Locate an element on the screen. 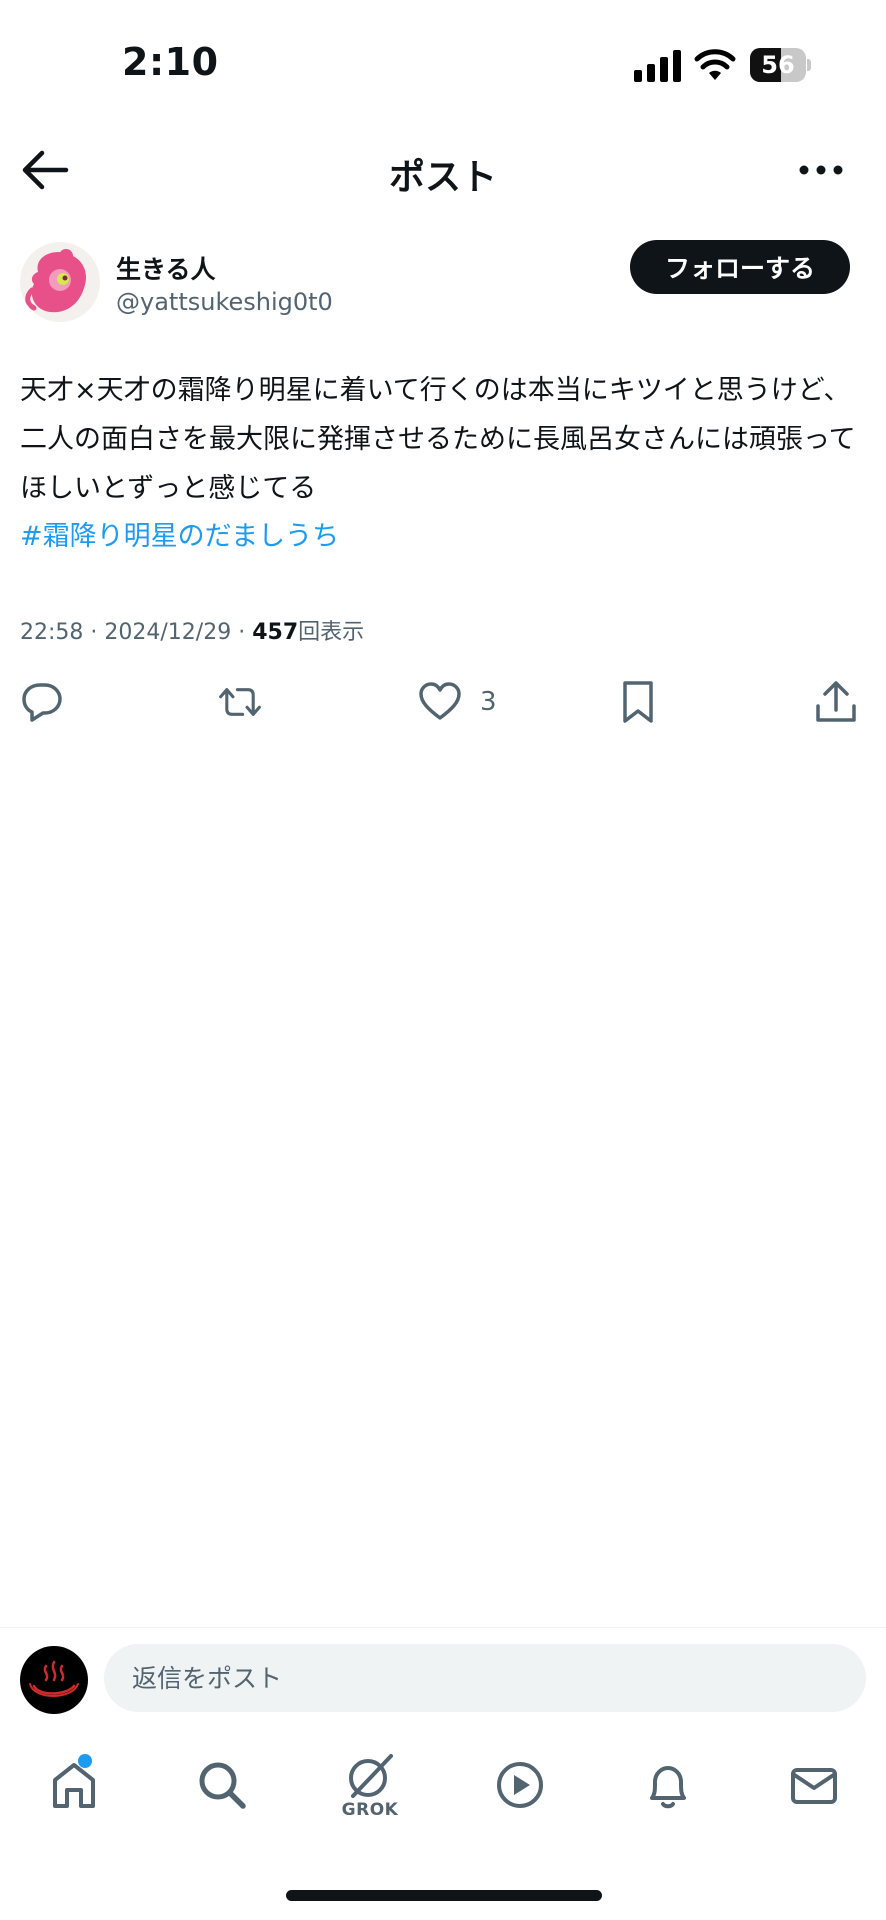  views-label: 回表示 is located at coordinates (331, 632).